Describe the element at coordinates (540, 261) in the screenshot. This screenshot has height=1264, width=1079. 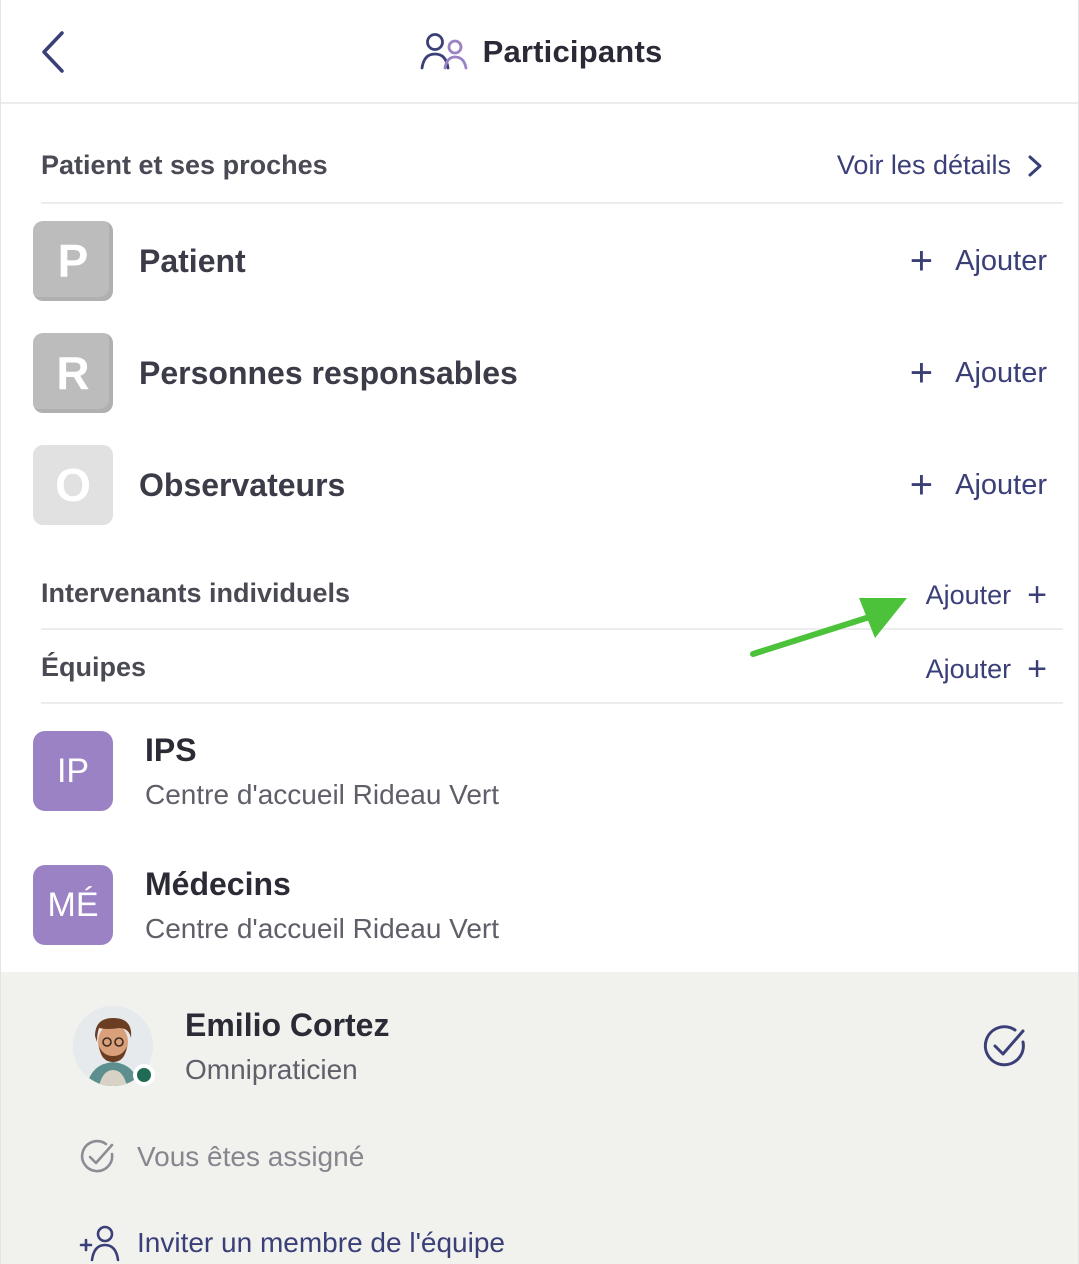
I see `role-row-patient: P Patient + Ajouter` at that location.